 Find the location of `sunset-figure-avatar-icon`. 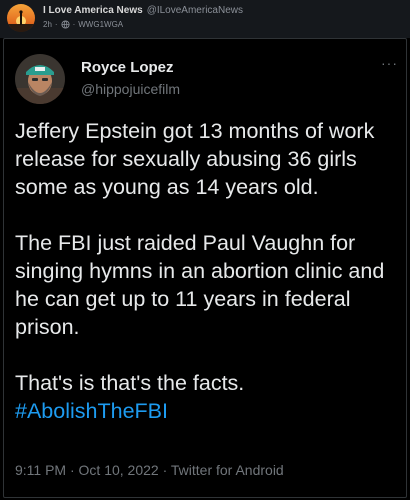

sunset-figure-avatar-icon is located at coordinates (21, 18).